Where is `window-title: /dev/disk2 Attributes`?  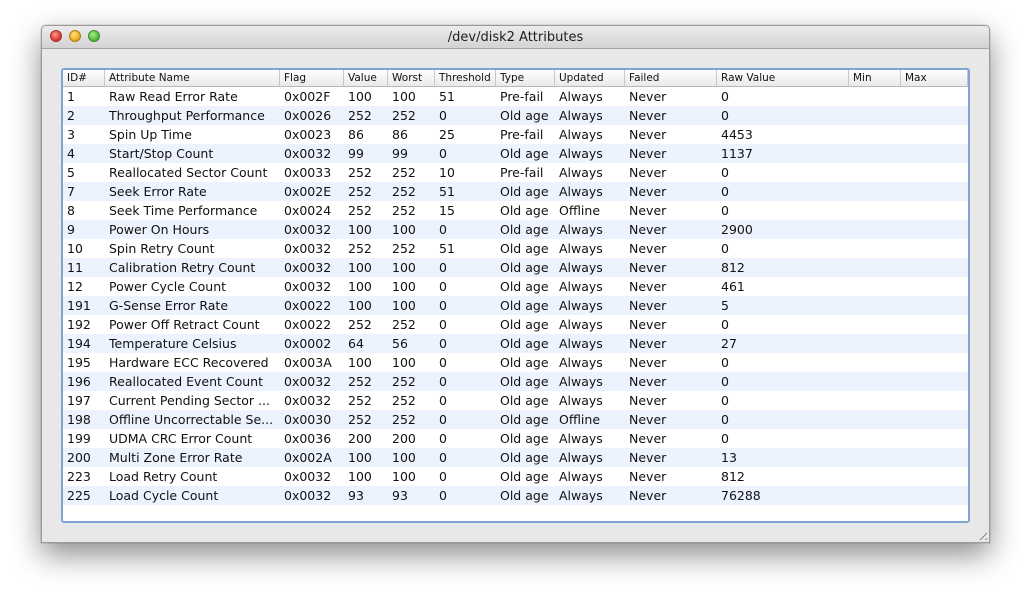 window-title: /dev/disk2 Attributes is located at coordinates (515, 37).